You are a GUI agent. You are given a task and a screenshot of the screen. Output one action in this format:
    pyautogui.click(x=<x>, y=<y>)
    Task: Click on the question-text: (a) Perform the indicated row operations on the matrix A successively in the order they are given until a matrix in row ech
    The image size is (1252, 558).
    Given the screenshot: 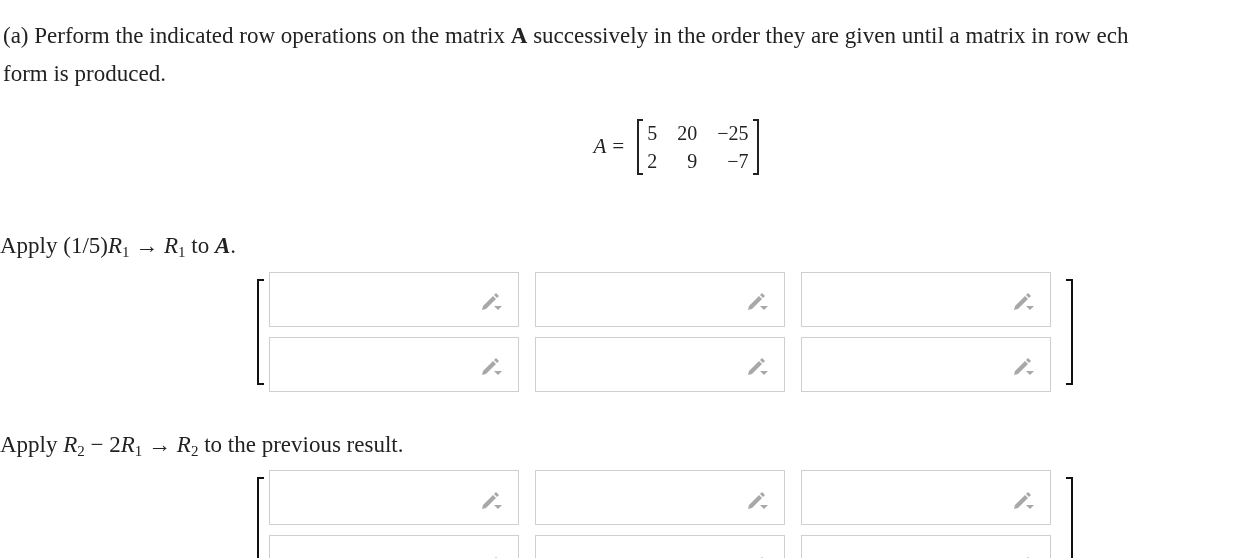 What is the action you would take?
    pyautogui.click(x=566, y=36)
    